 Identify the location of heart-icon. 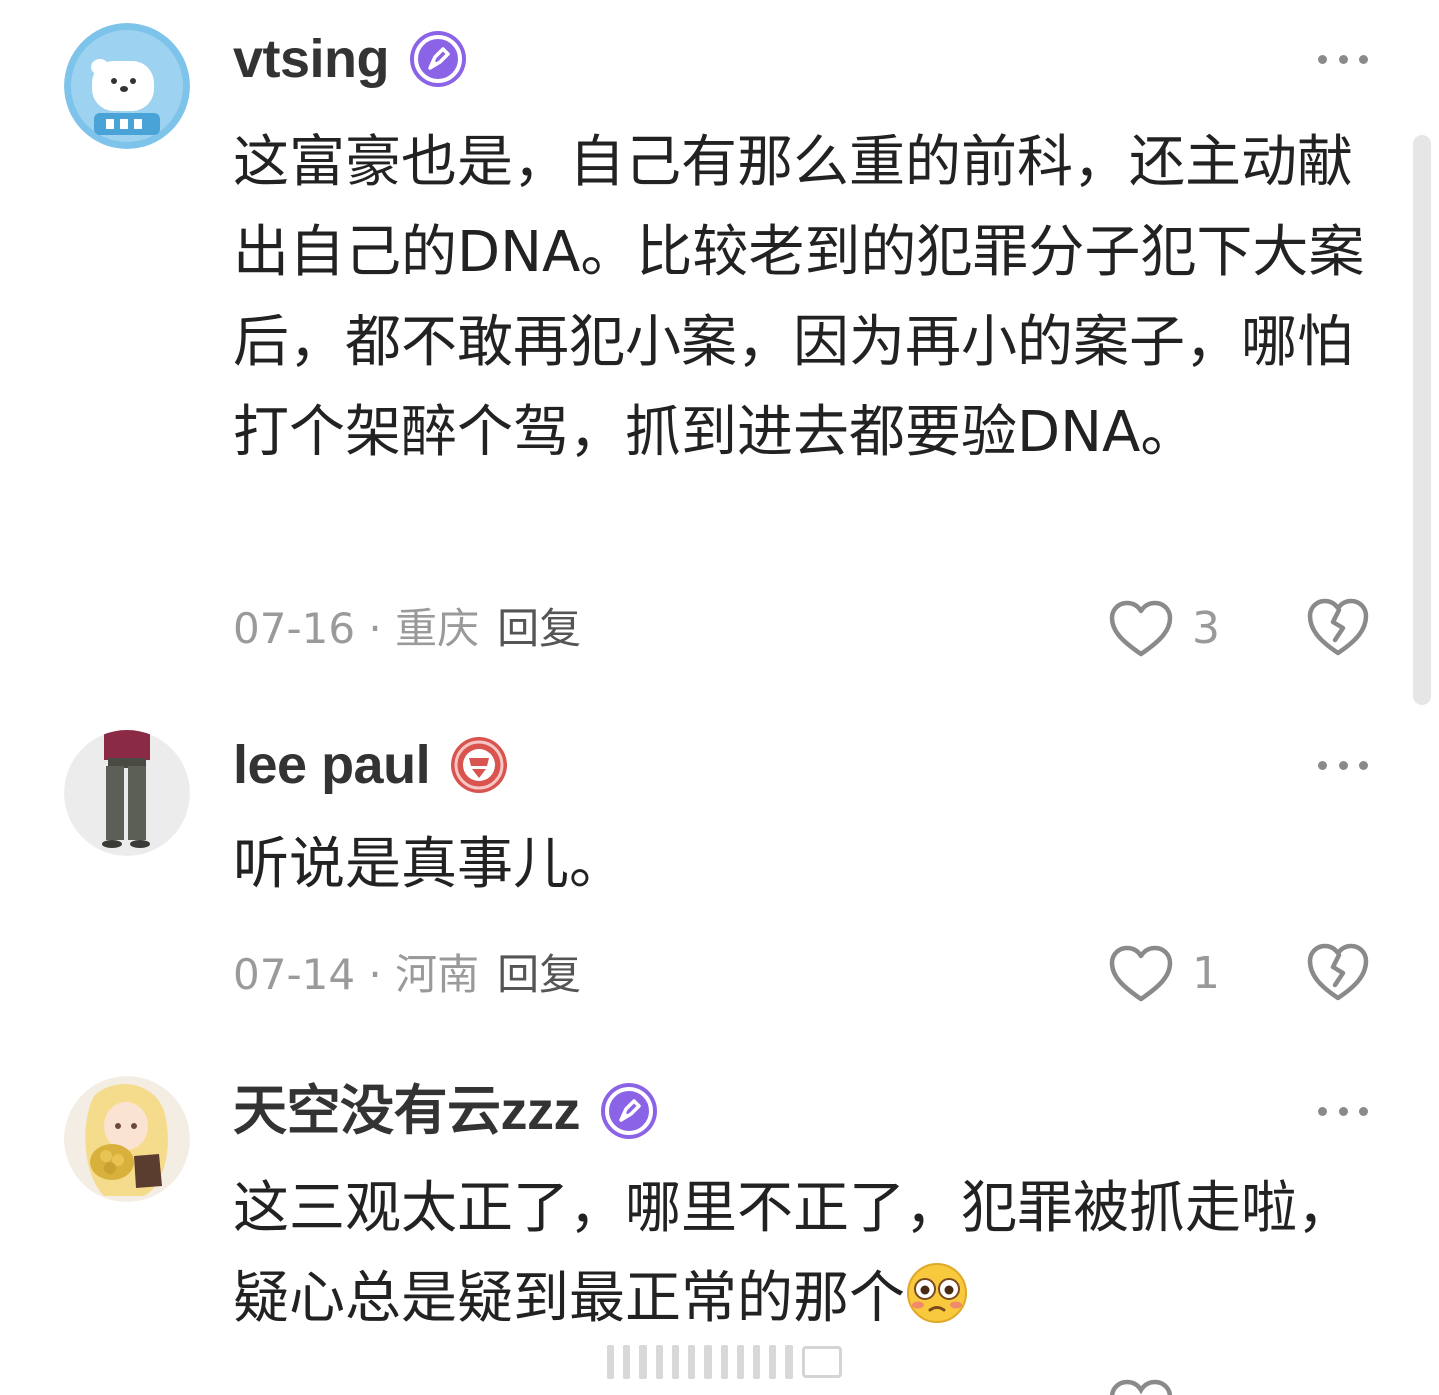
(1141, 1387).